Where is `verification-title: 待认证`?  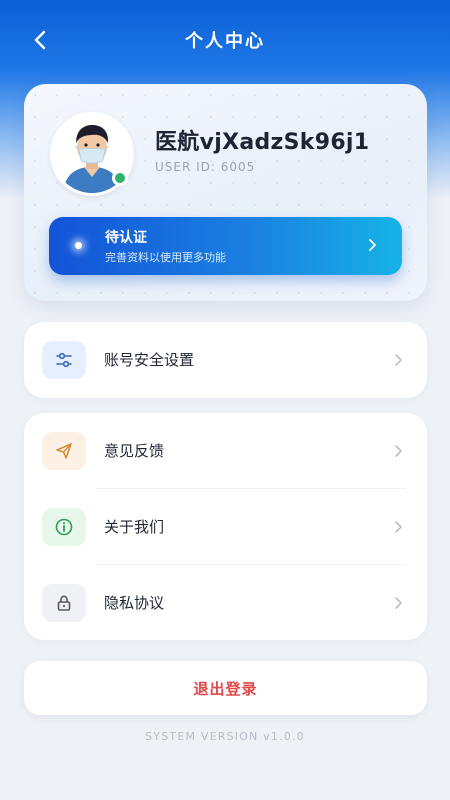
verification-title: 待认证 is located at coordinates (126, 238).